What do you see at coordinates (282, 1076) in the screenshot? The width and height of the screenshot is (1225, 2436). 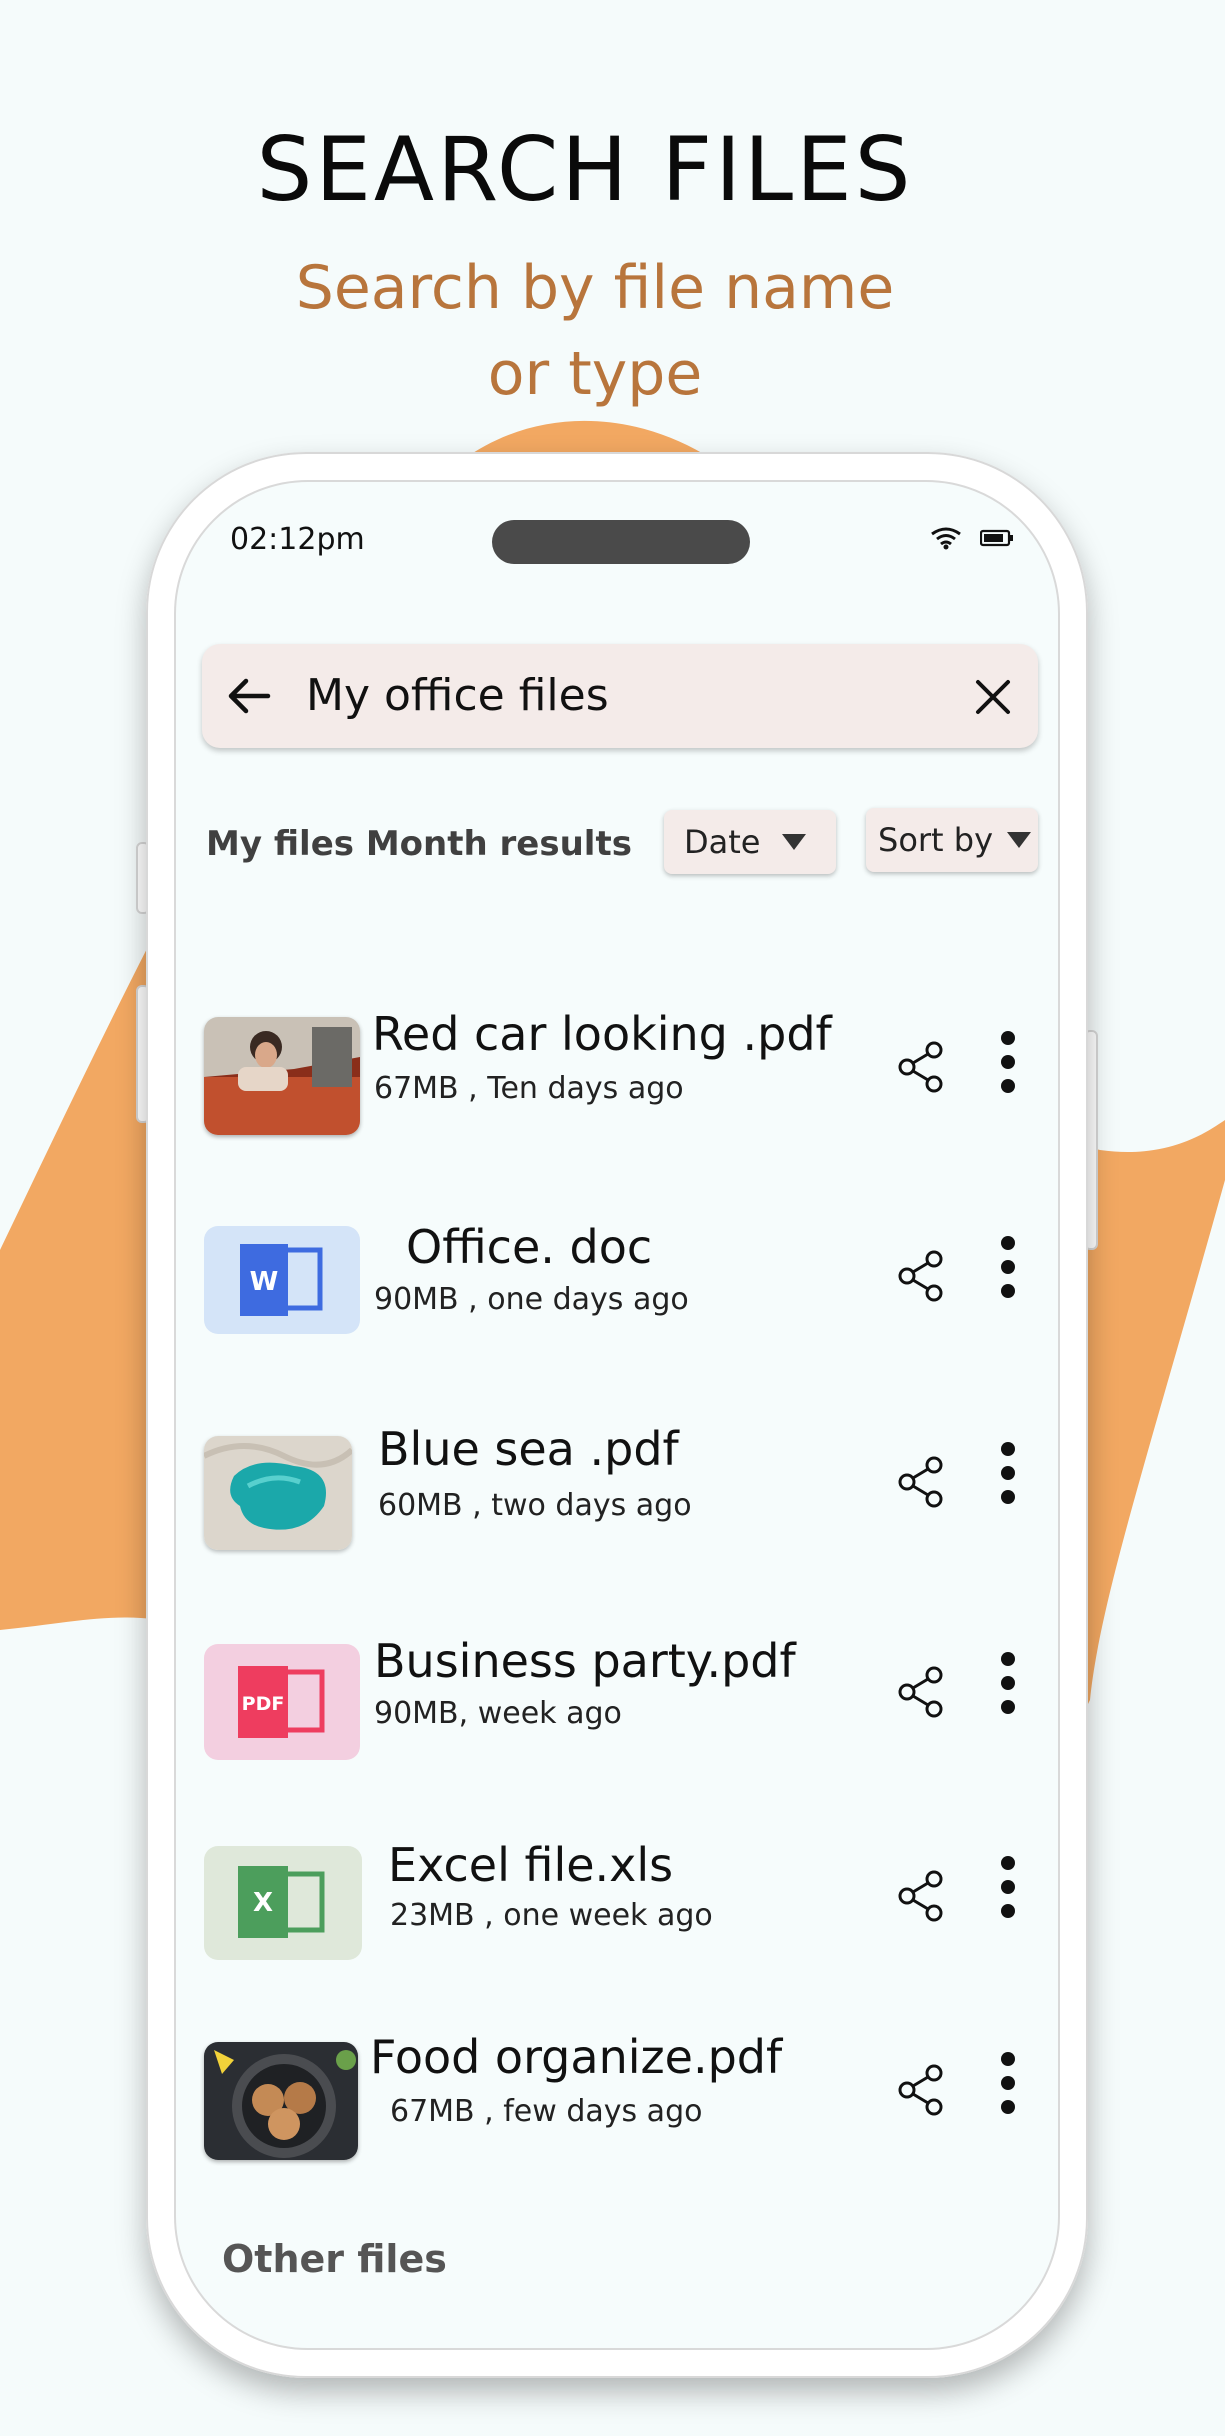 I see `file-thumbnail-red-car` at bounding box center [282, 1076].